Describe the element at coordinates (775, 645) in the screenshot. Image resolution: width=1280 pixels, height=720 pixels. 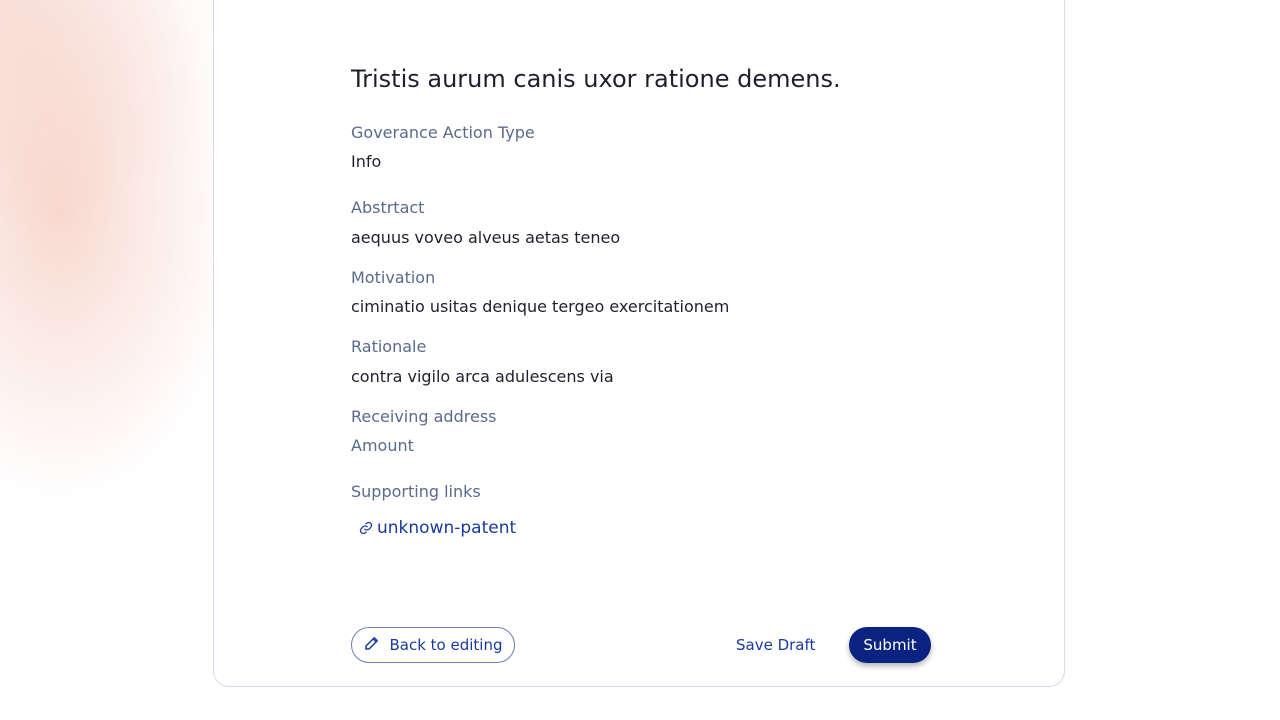
I see `save-draft-button: Save Draft` at that location.